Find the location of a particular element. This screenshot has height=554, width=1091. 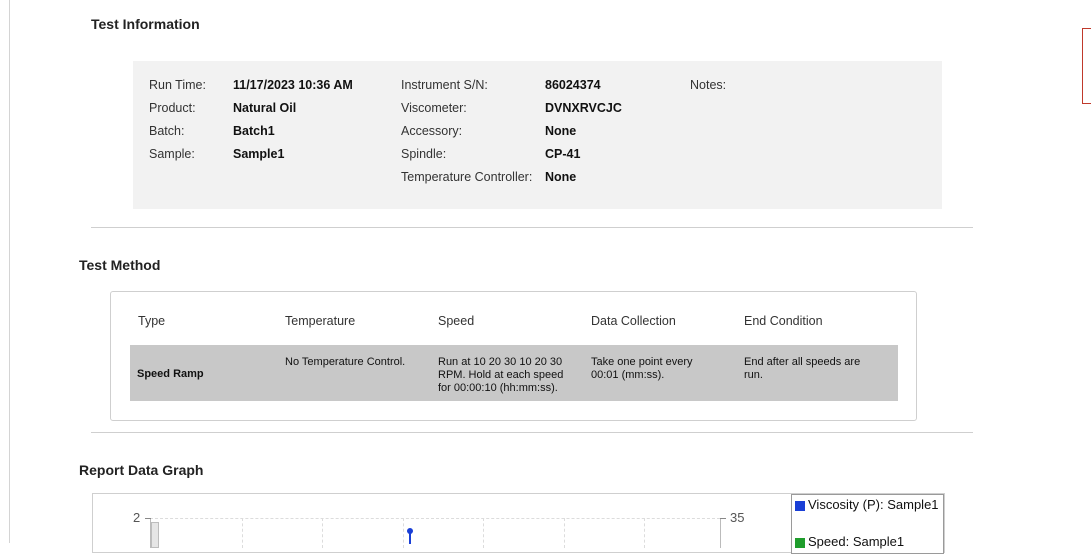

accessory-label: Accessory: is located at coordinates (432, 131).